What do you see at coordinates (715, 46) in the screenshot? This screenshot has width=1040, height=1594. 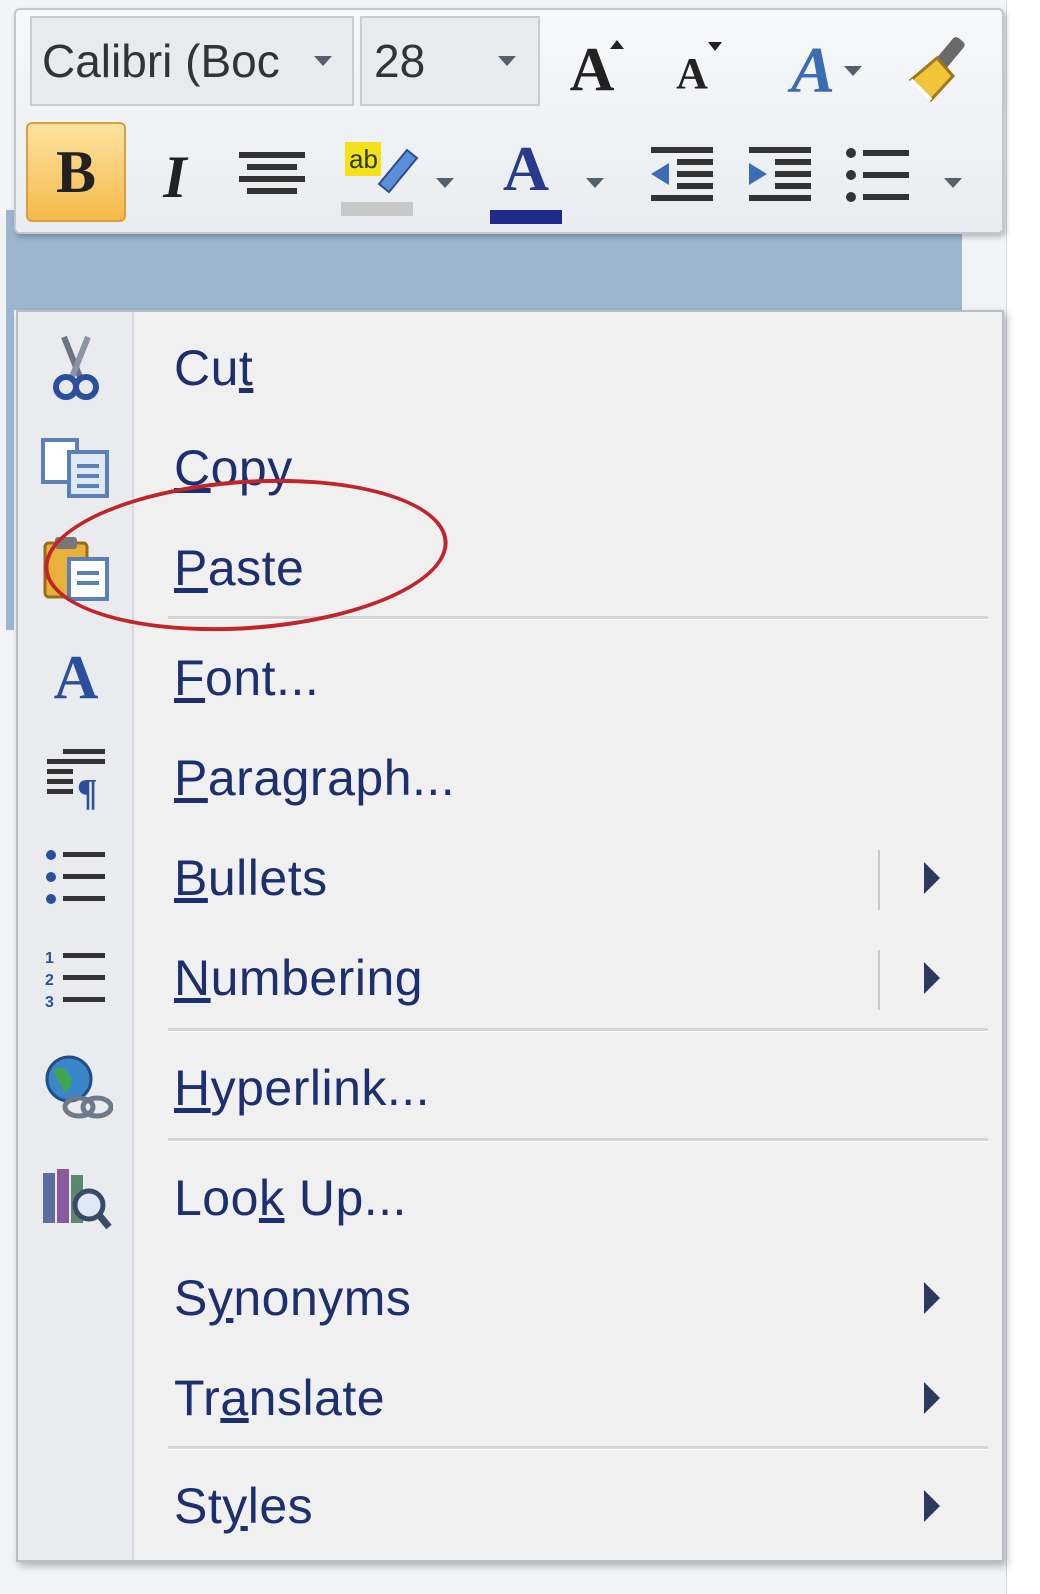 I see `caret-down-icon` at bounding box center [715, 46].